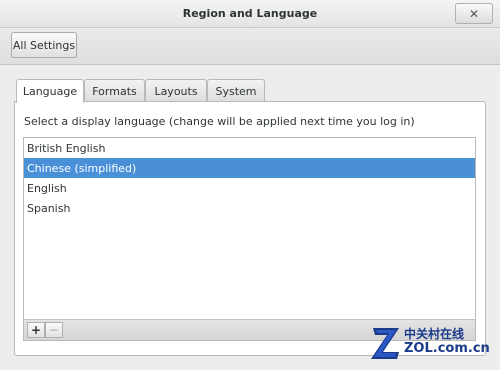  What do you see at coordinates (447, 348) in the screenshot?
I see `watermark-url-text: ZOL.com.cn` at bounding box center [447, 348].